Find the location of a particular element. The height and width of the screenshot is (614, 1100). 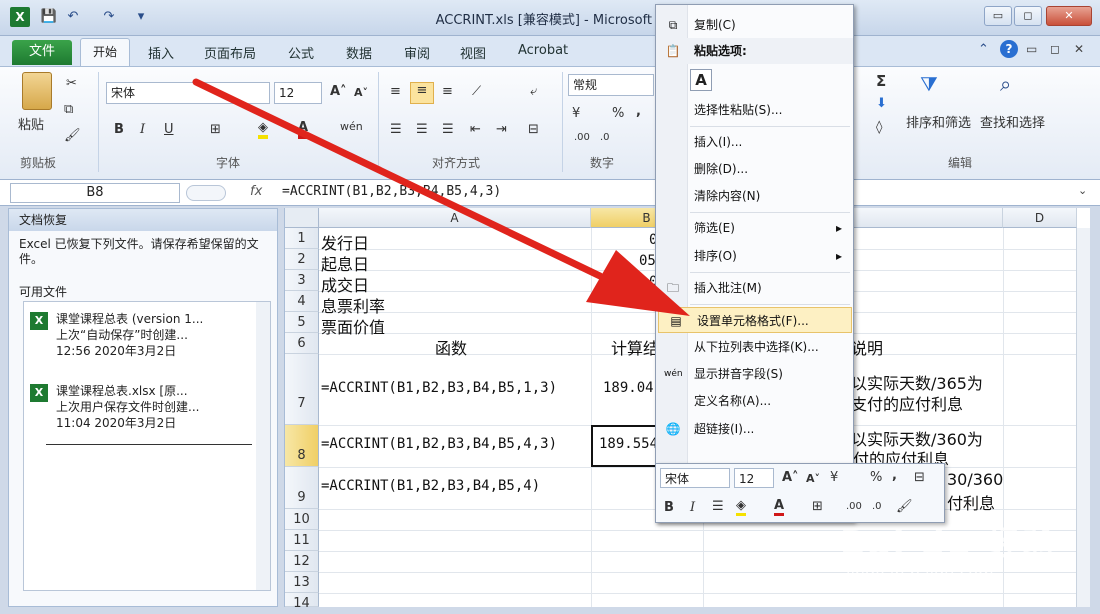

watermark-logo: Bai du 经验 is located at coordinates (949, 544).